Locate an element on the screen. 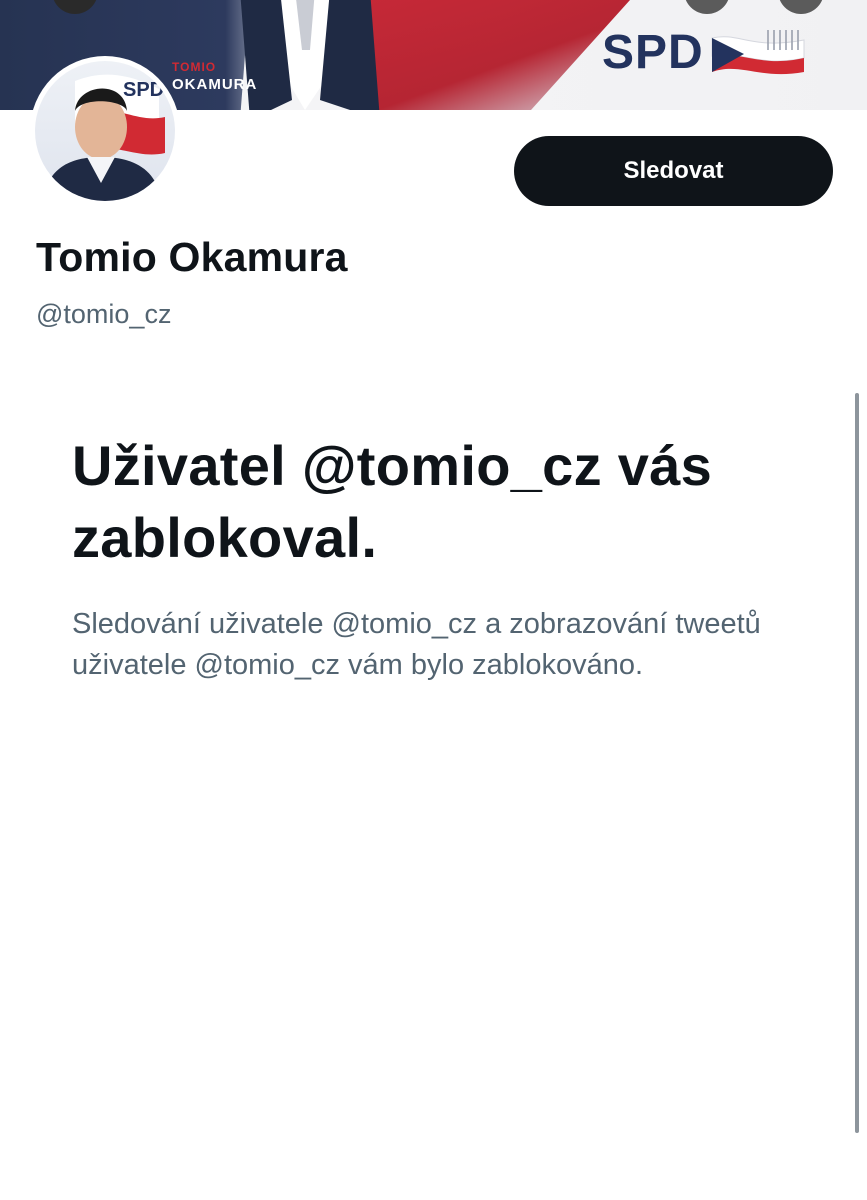 This screenshot has width=867, height=1200. banner-name-bottom: OKAMURA is located at coordinates (215, 84).